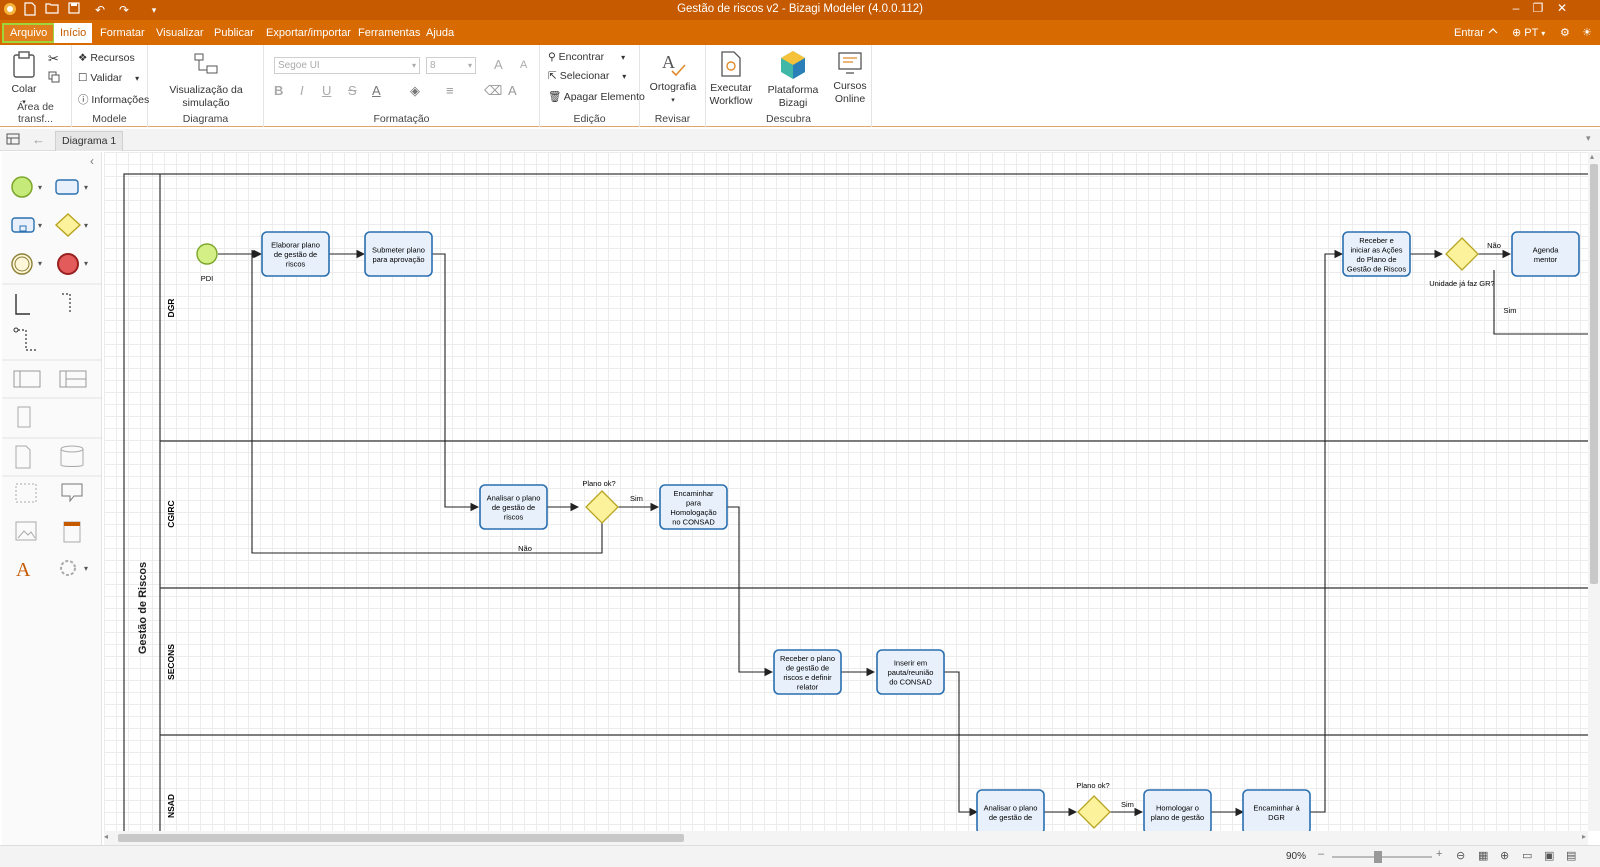 This screenshot has height=867, width=1600. What do you see at coordinates (440, 33) in the screenshot?
I see `menu-help: Ajuda` at bounding box center [440, 33].